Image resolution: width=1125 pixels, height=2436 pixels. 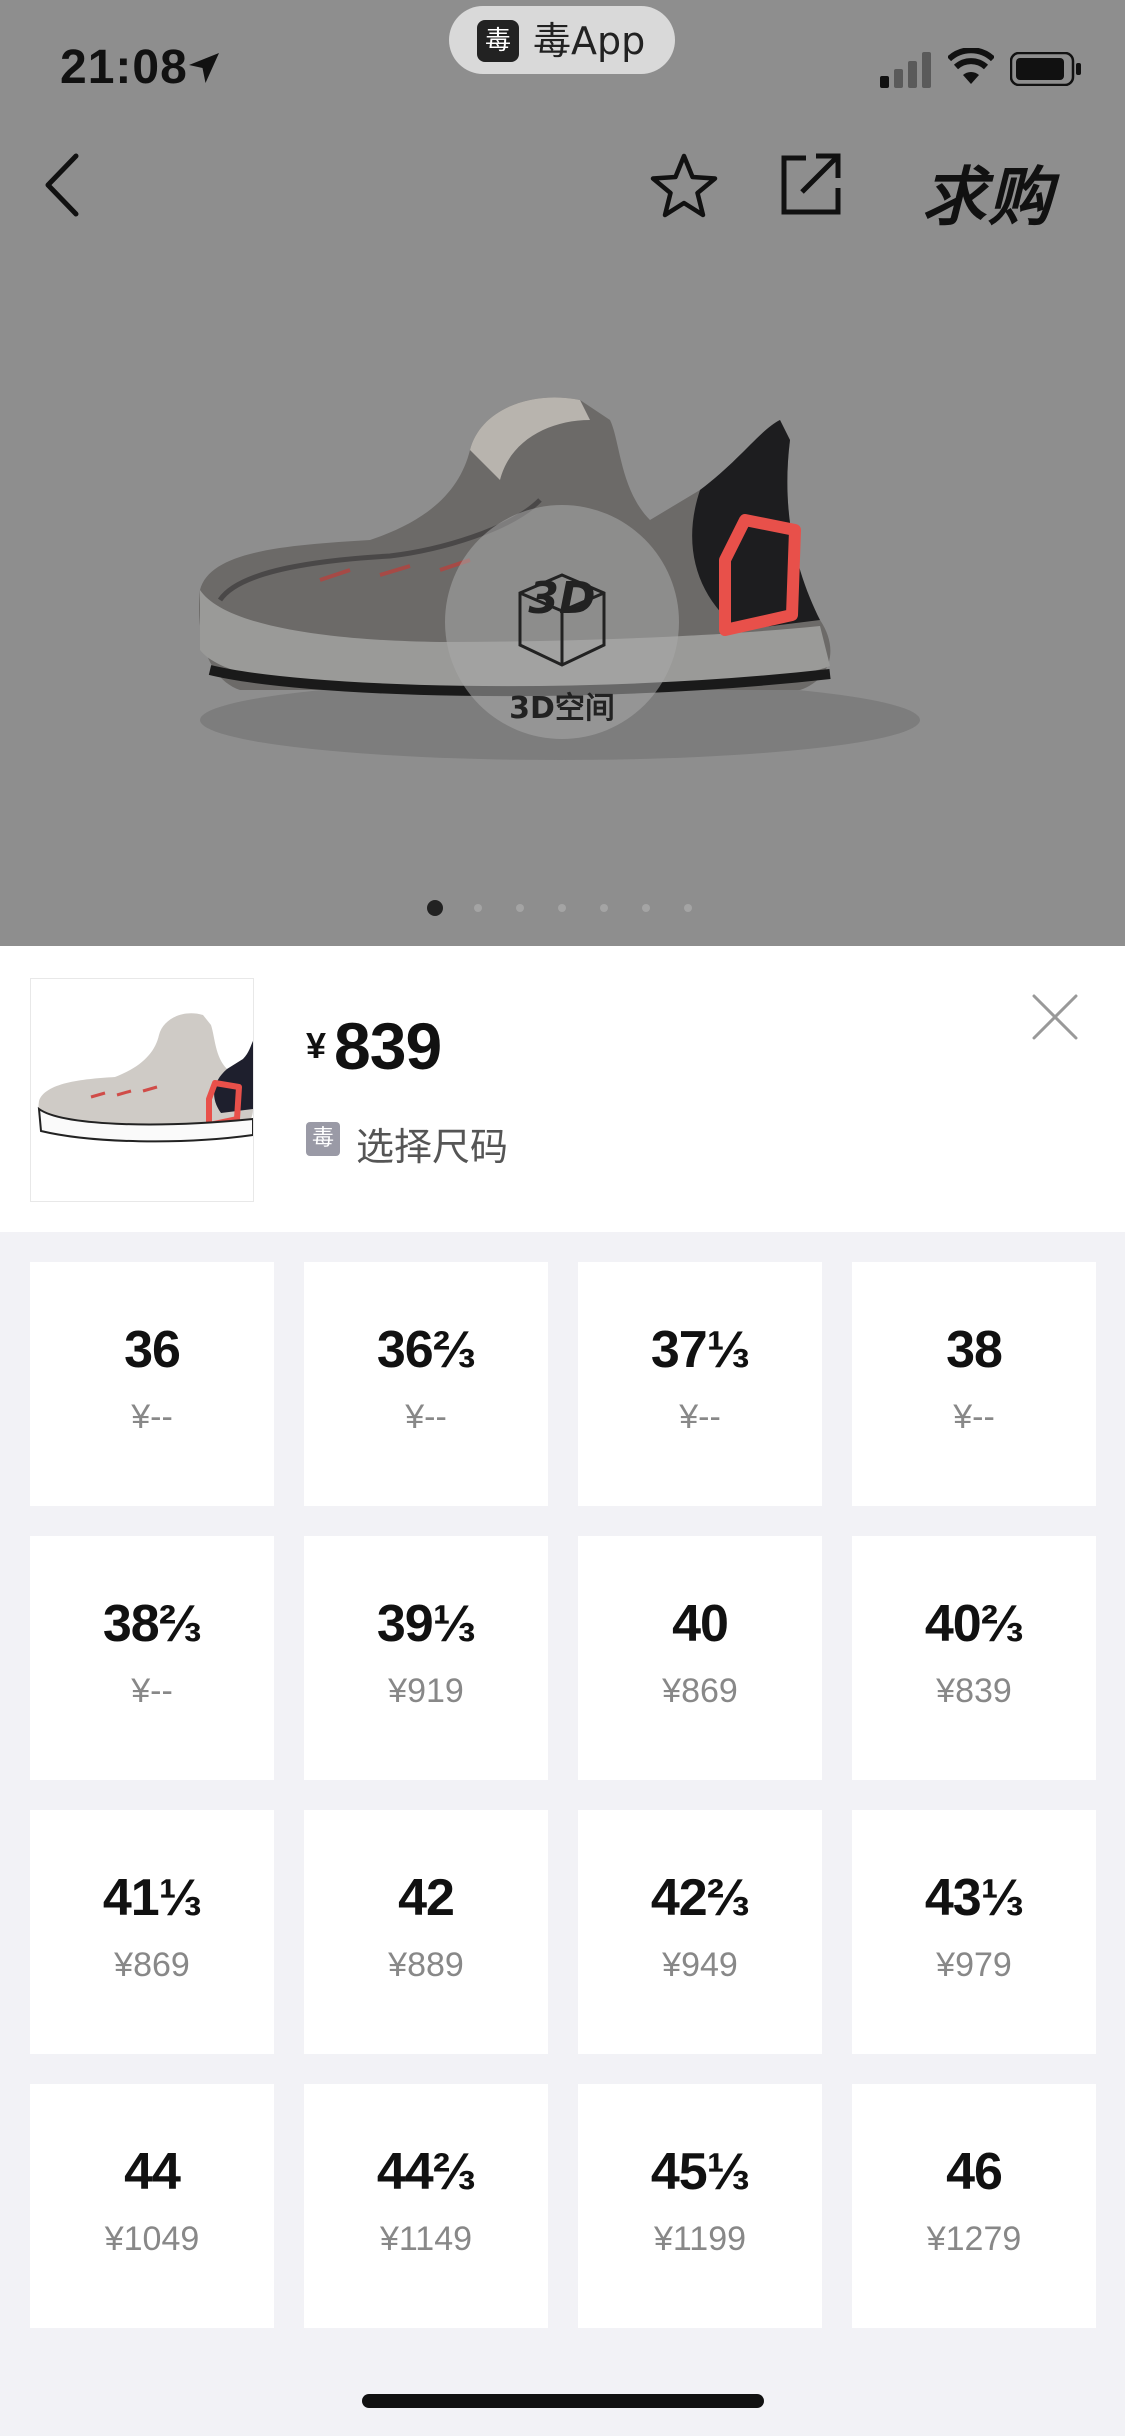 I want to click on size-label: 46, so click(x=974, y=2172).